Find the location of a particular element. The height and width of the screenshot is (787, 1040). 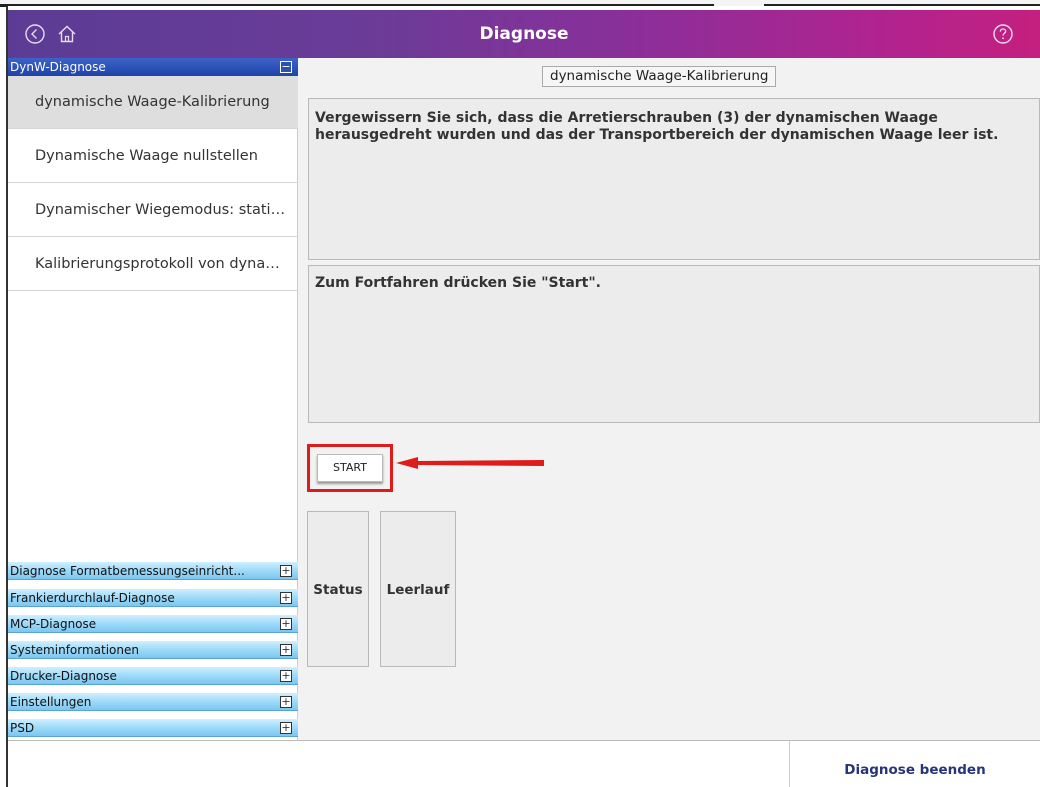

section-label: MCP-Diagnose is located at coordinates (53, 624).